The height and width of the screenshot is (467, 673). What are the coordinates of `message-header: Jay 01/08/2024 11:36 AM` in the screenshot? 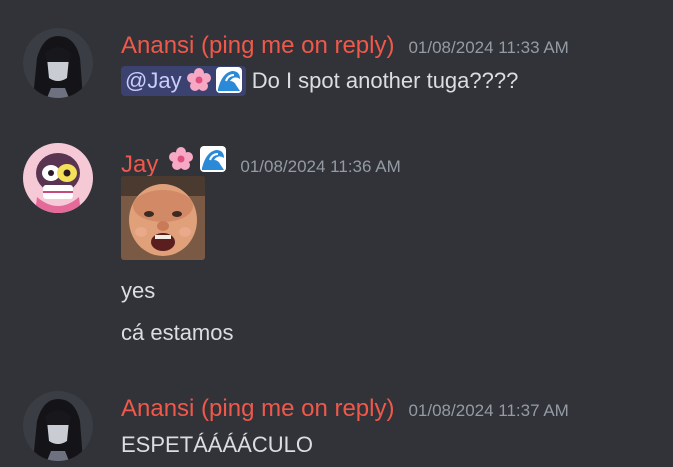 It's located at (261, 162).